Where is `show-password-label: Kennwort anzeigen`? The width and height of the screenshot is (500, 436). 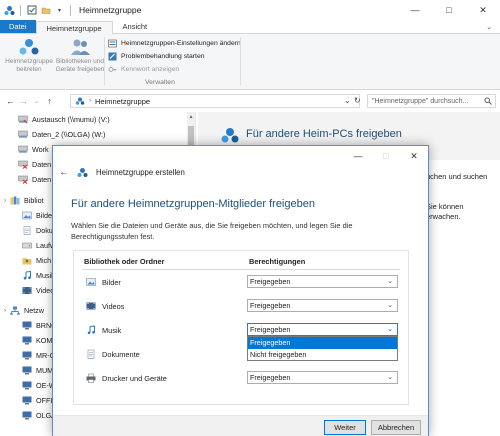
show-password-label: Kennwort anzeigen is located at coordinates (150, 69).